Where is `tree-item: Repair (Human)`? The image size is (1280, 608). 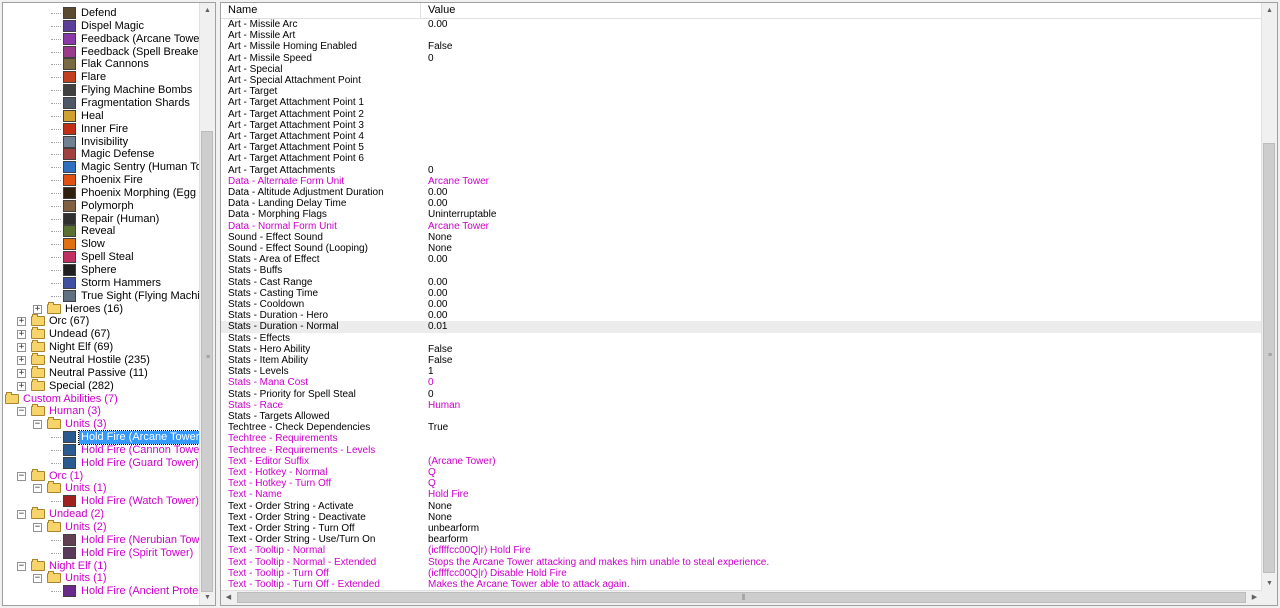
tree-item: Repair (Human) is located at coordinates (101, 219).